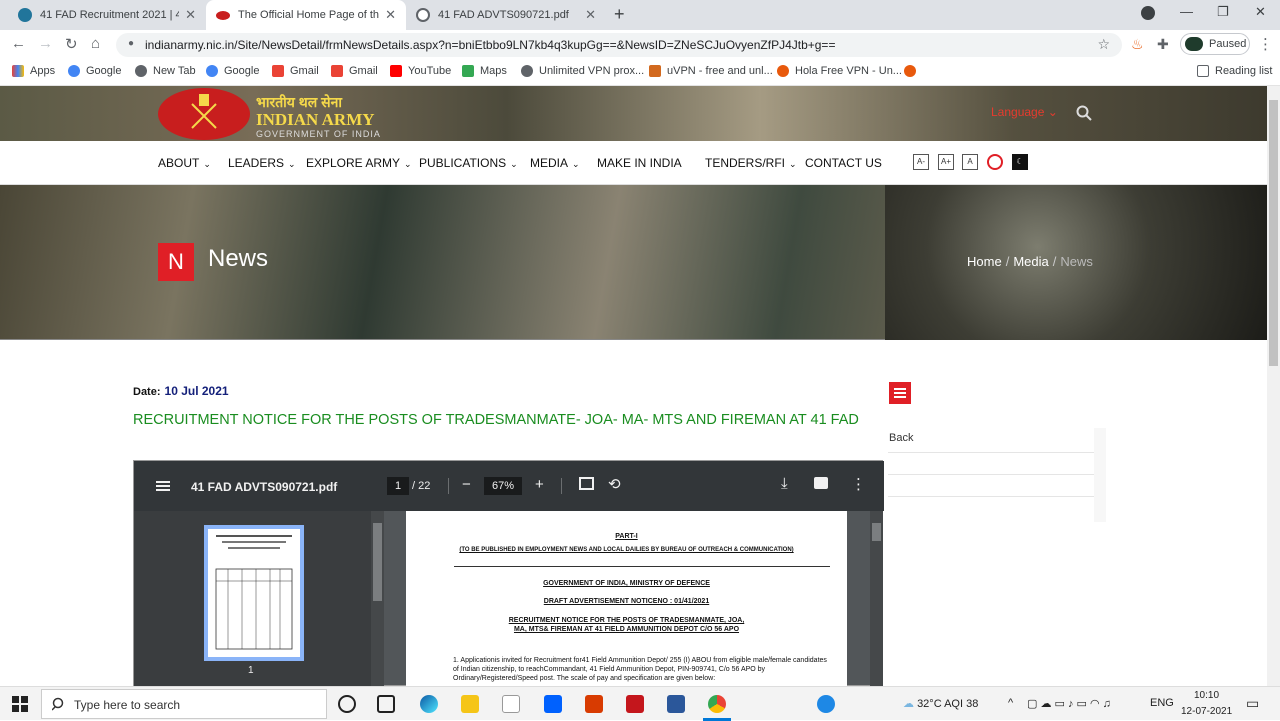 The image size is (1280, 721). Describe the element at coordinates (1030, 261) in the screenshot. I see `breadcrumb-media: Media` at that location.